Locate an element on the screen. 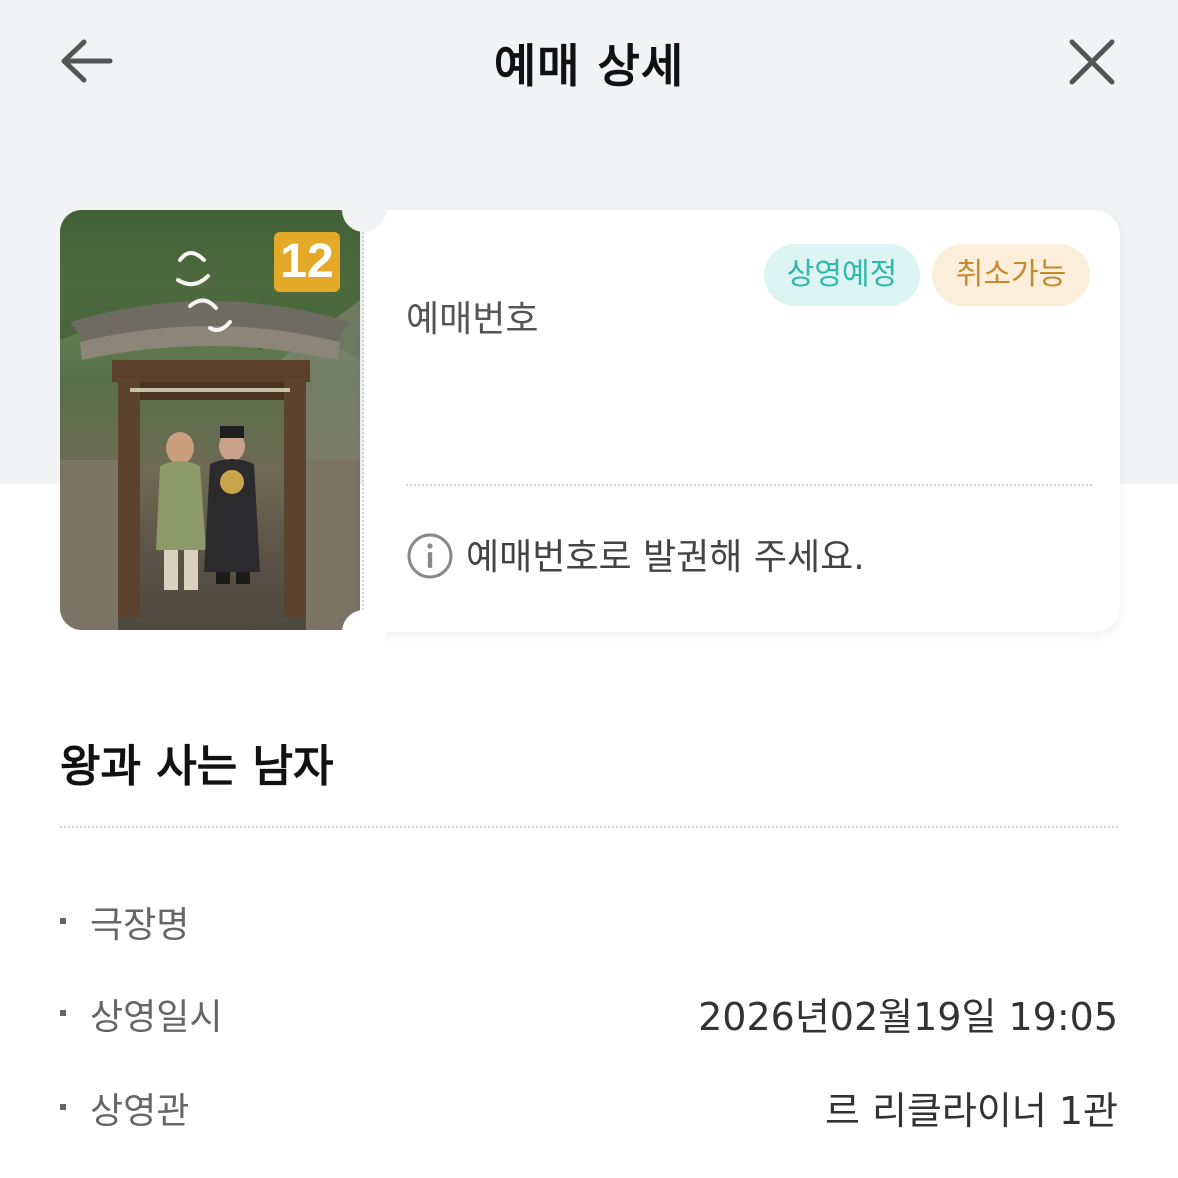 The height and width of the screenshot is (1178, 1178). movie-poster: 12 is located at coordinates (210, 420).